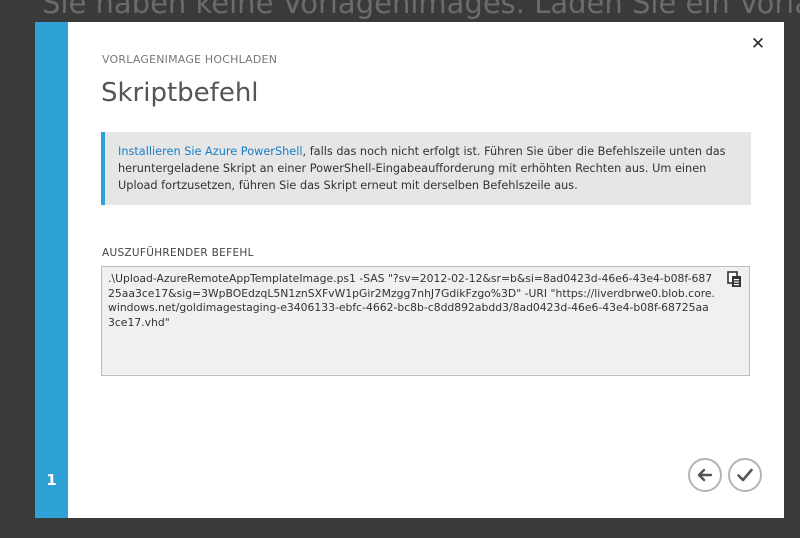  What do you see at coordinates (51, 270) in the screenshot?
I see `step-indicator-strip: 1` at bounding box center [51, 270].